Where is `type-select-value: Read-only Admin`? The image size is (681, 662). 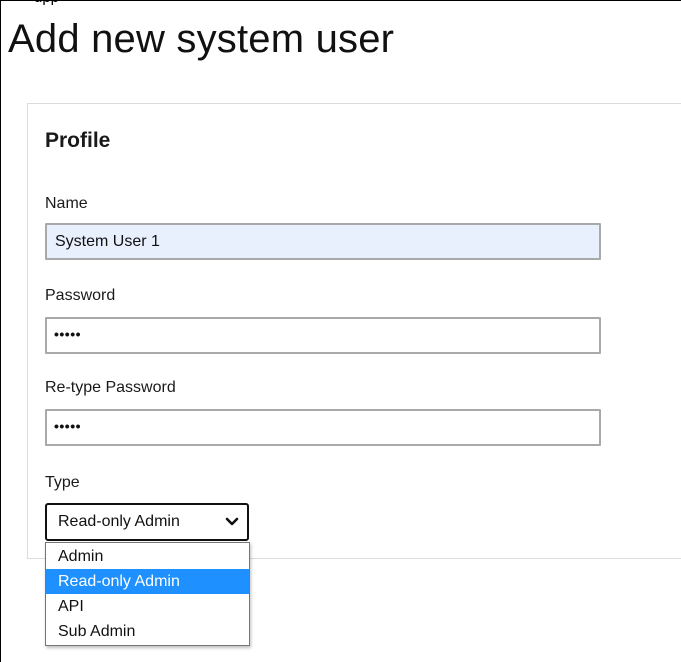 type-select-value: Read-only Admin is located at coordinates (119, 521).